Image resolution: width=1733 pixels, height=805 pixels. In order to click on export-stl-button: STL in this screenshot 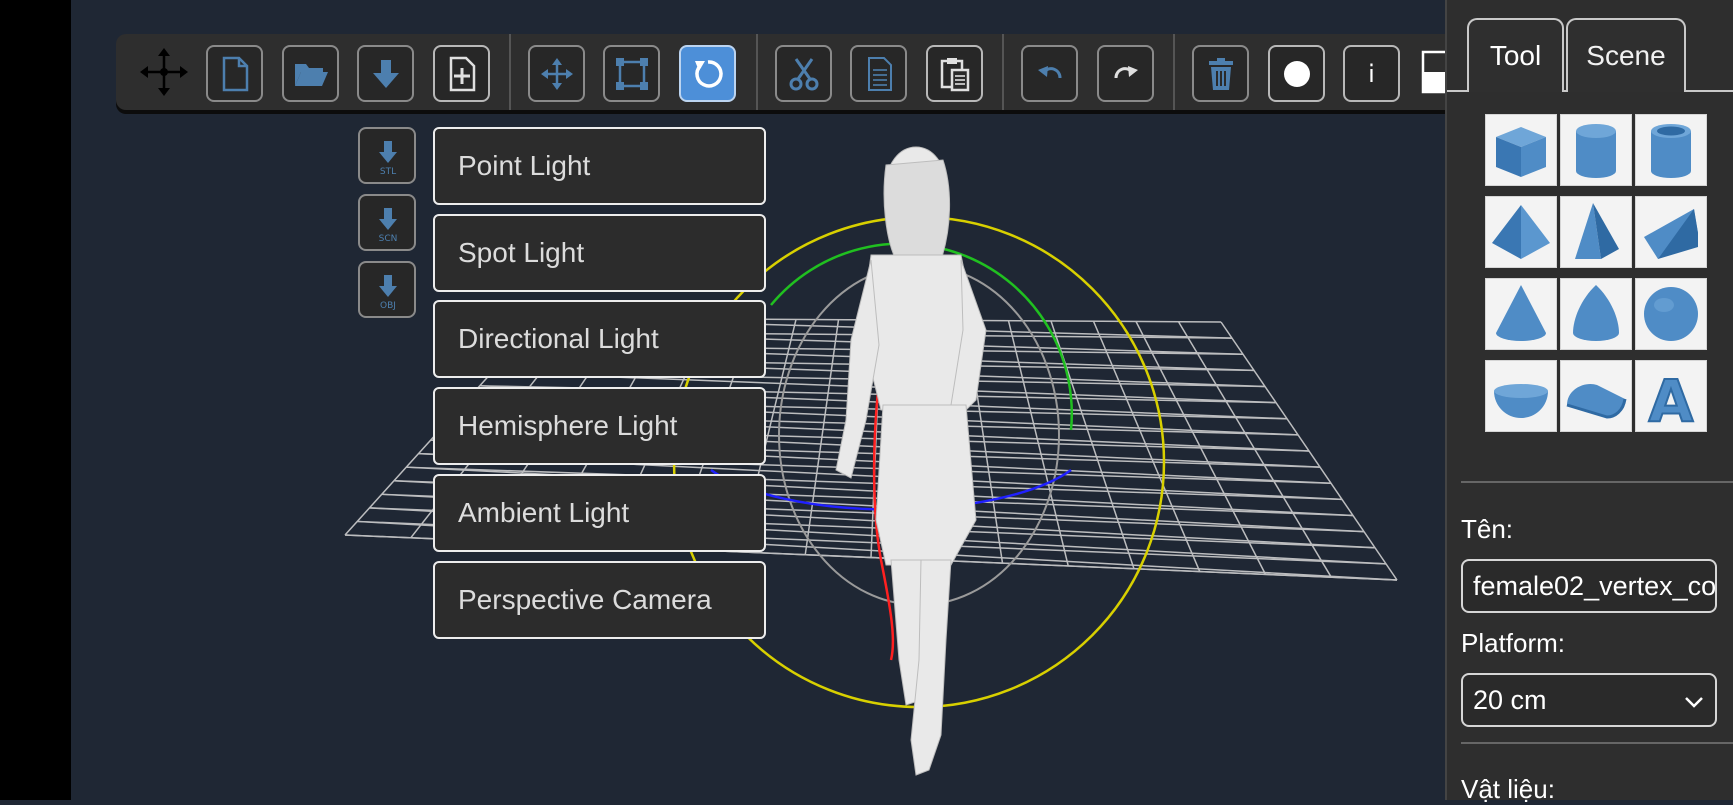, I will do `click(387, 155)`.